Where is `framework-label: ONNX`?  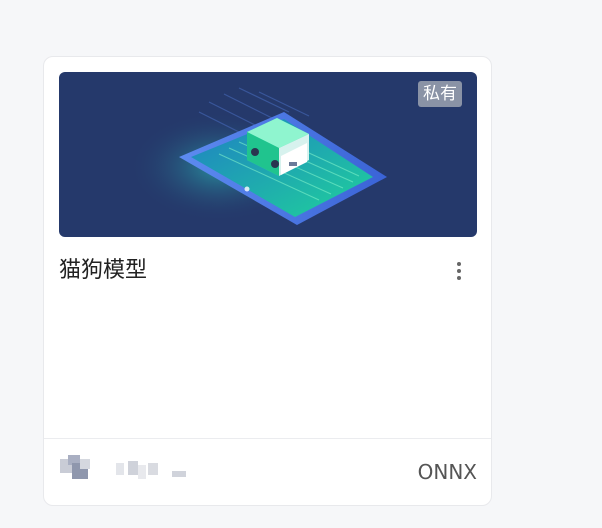
framework-label: ONNX is located at coordinates (447, 472).